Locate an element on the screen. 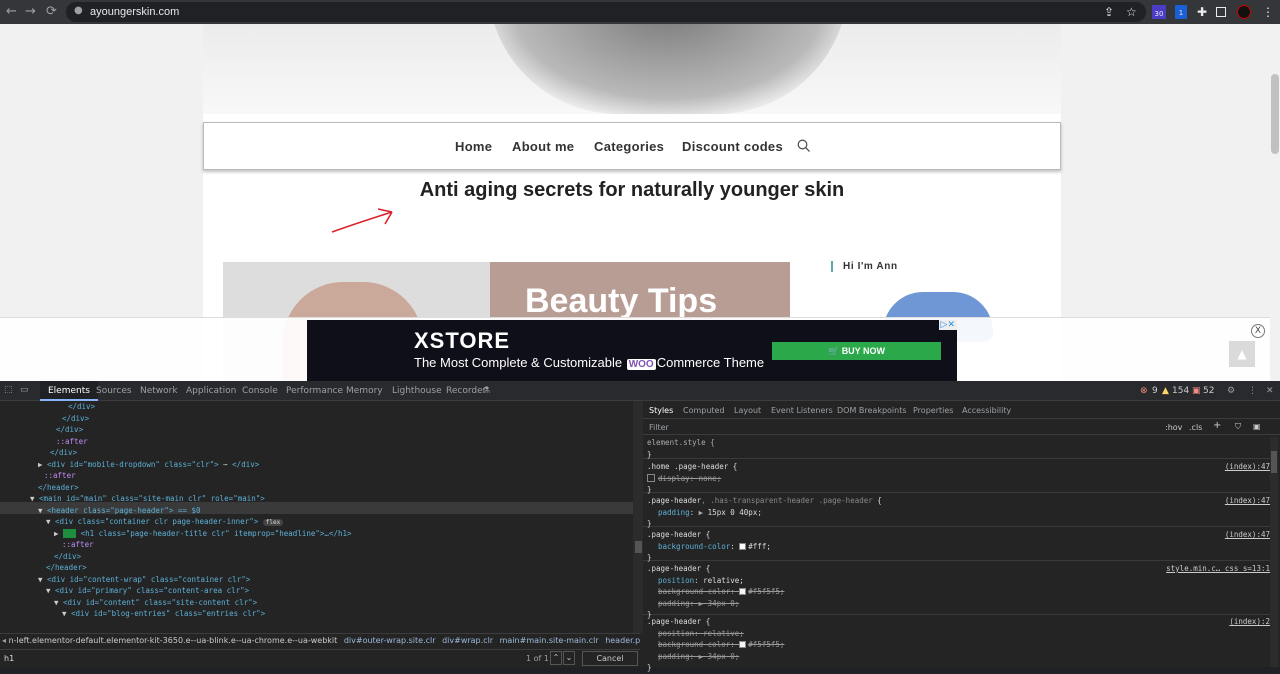  tab-network: Network is located at coordinates (159, 391).